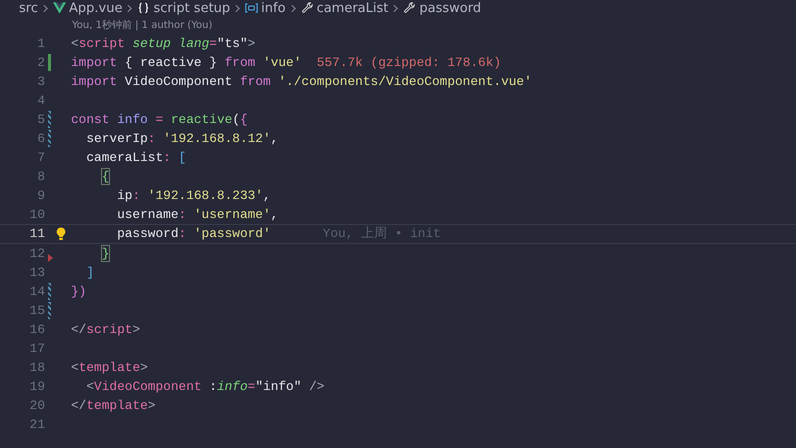  Describe the element at coordinates (105, 329) in the screenshot. I see `code-line: </script>` at that location.